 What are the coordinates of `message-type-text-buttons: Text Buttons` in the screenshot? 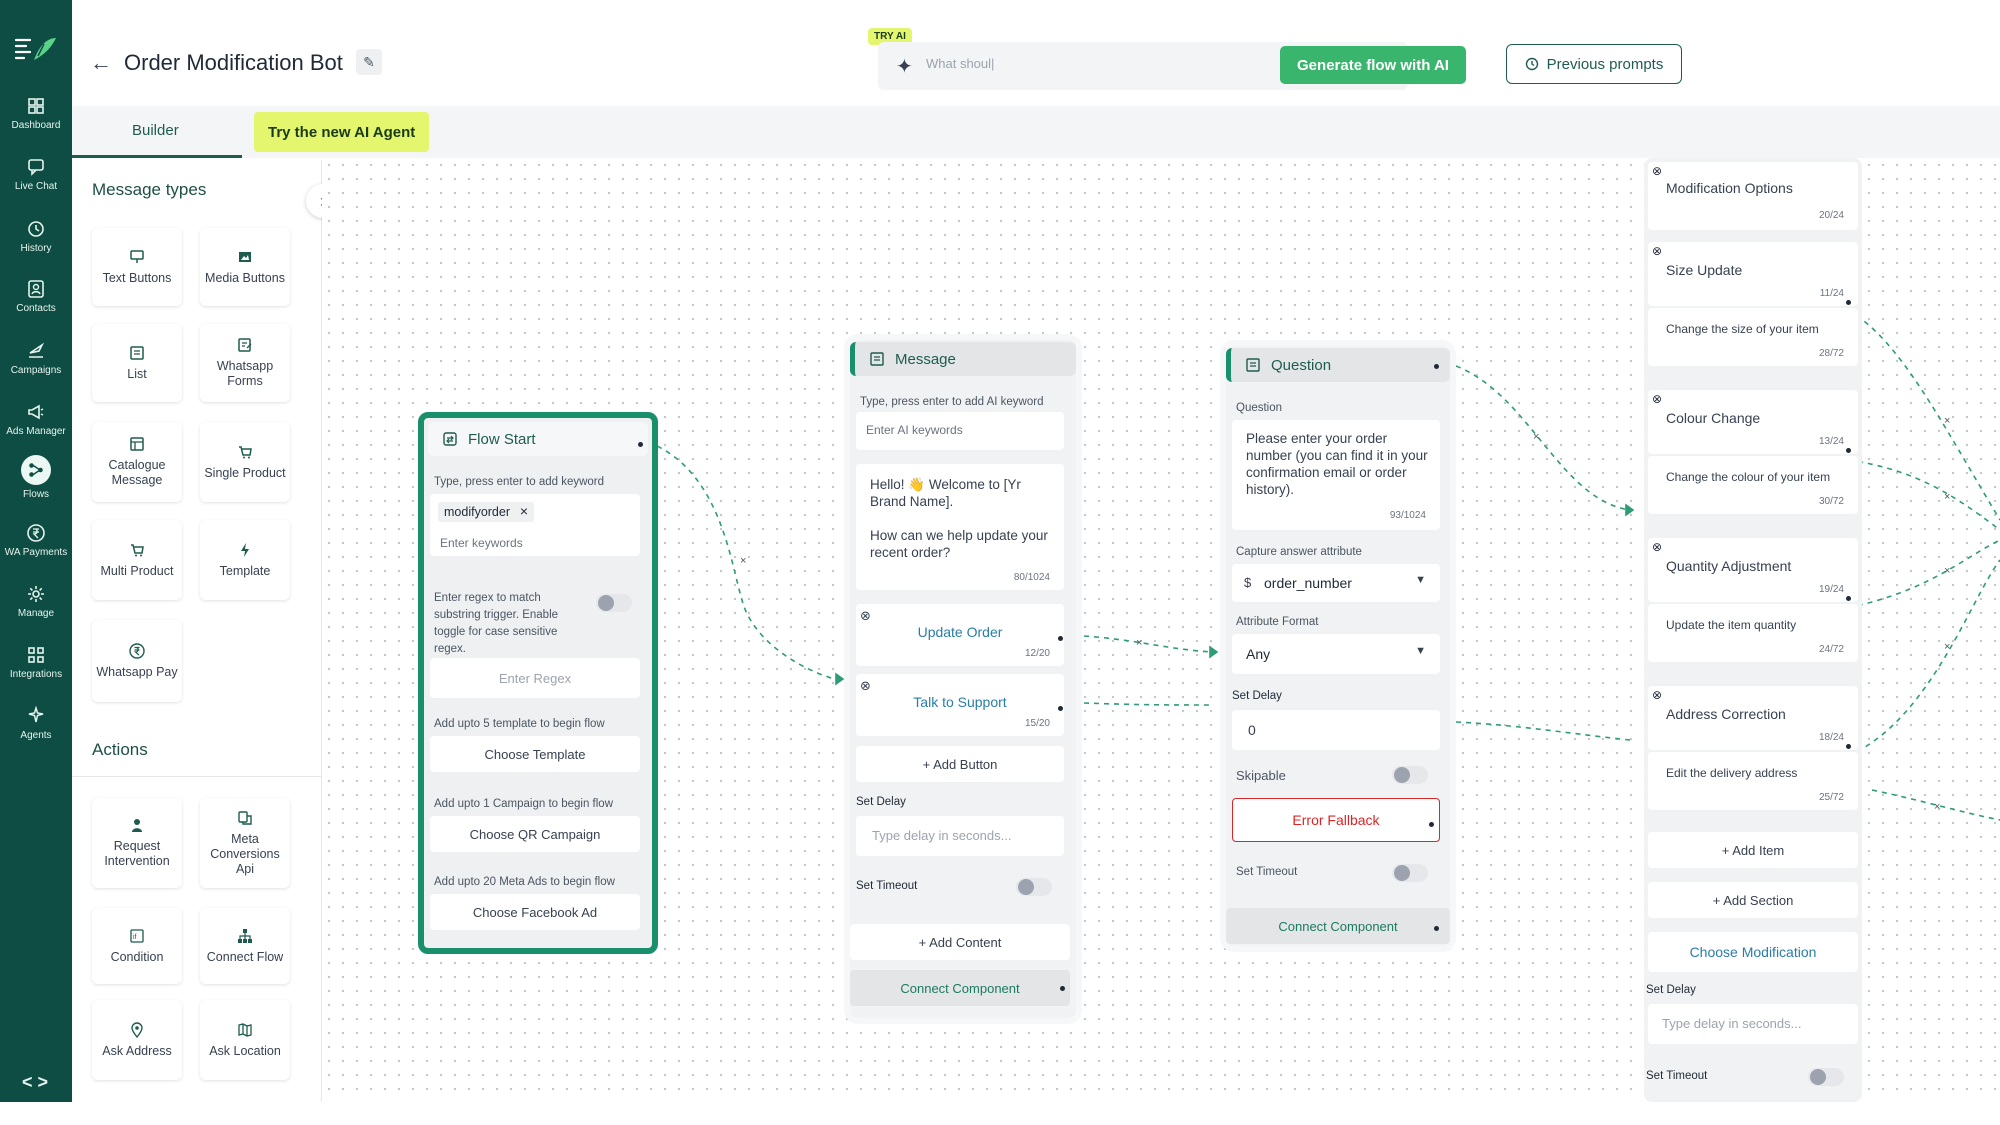 It's located at (137, 267).